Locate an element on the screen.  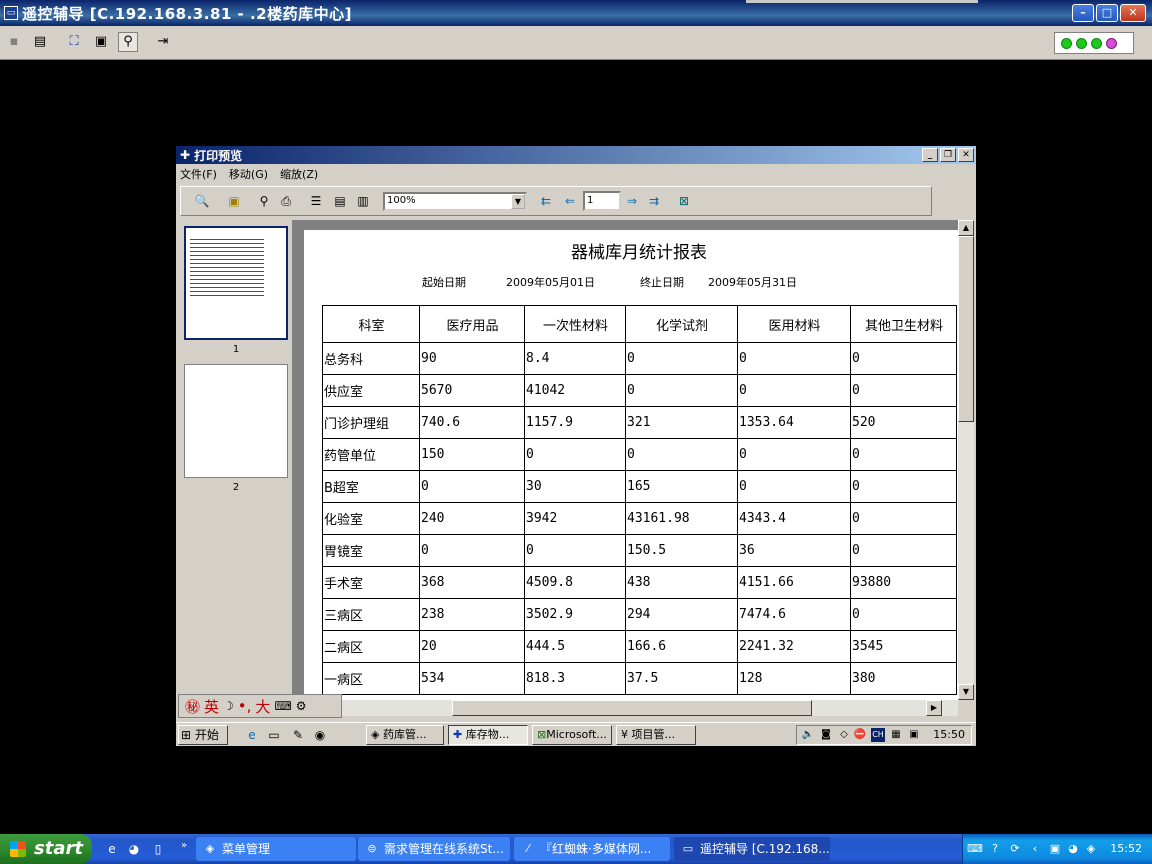
table-row: 总务科 90 8.4 0 0 0 is located at coordinates (639, 358).